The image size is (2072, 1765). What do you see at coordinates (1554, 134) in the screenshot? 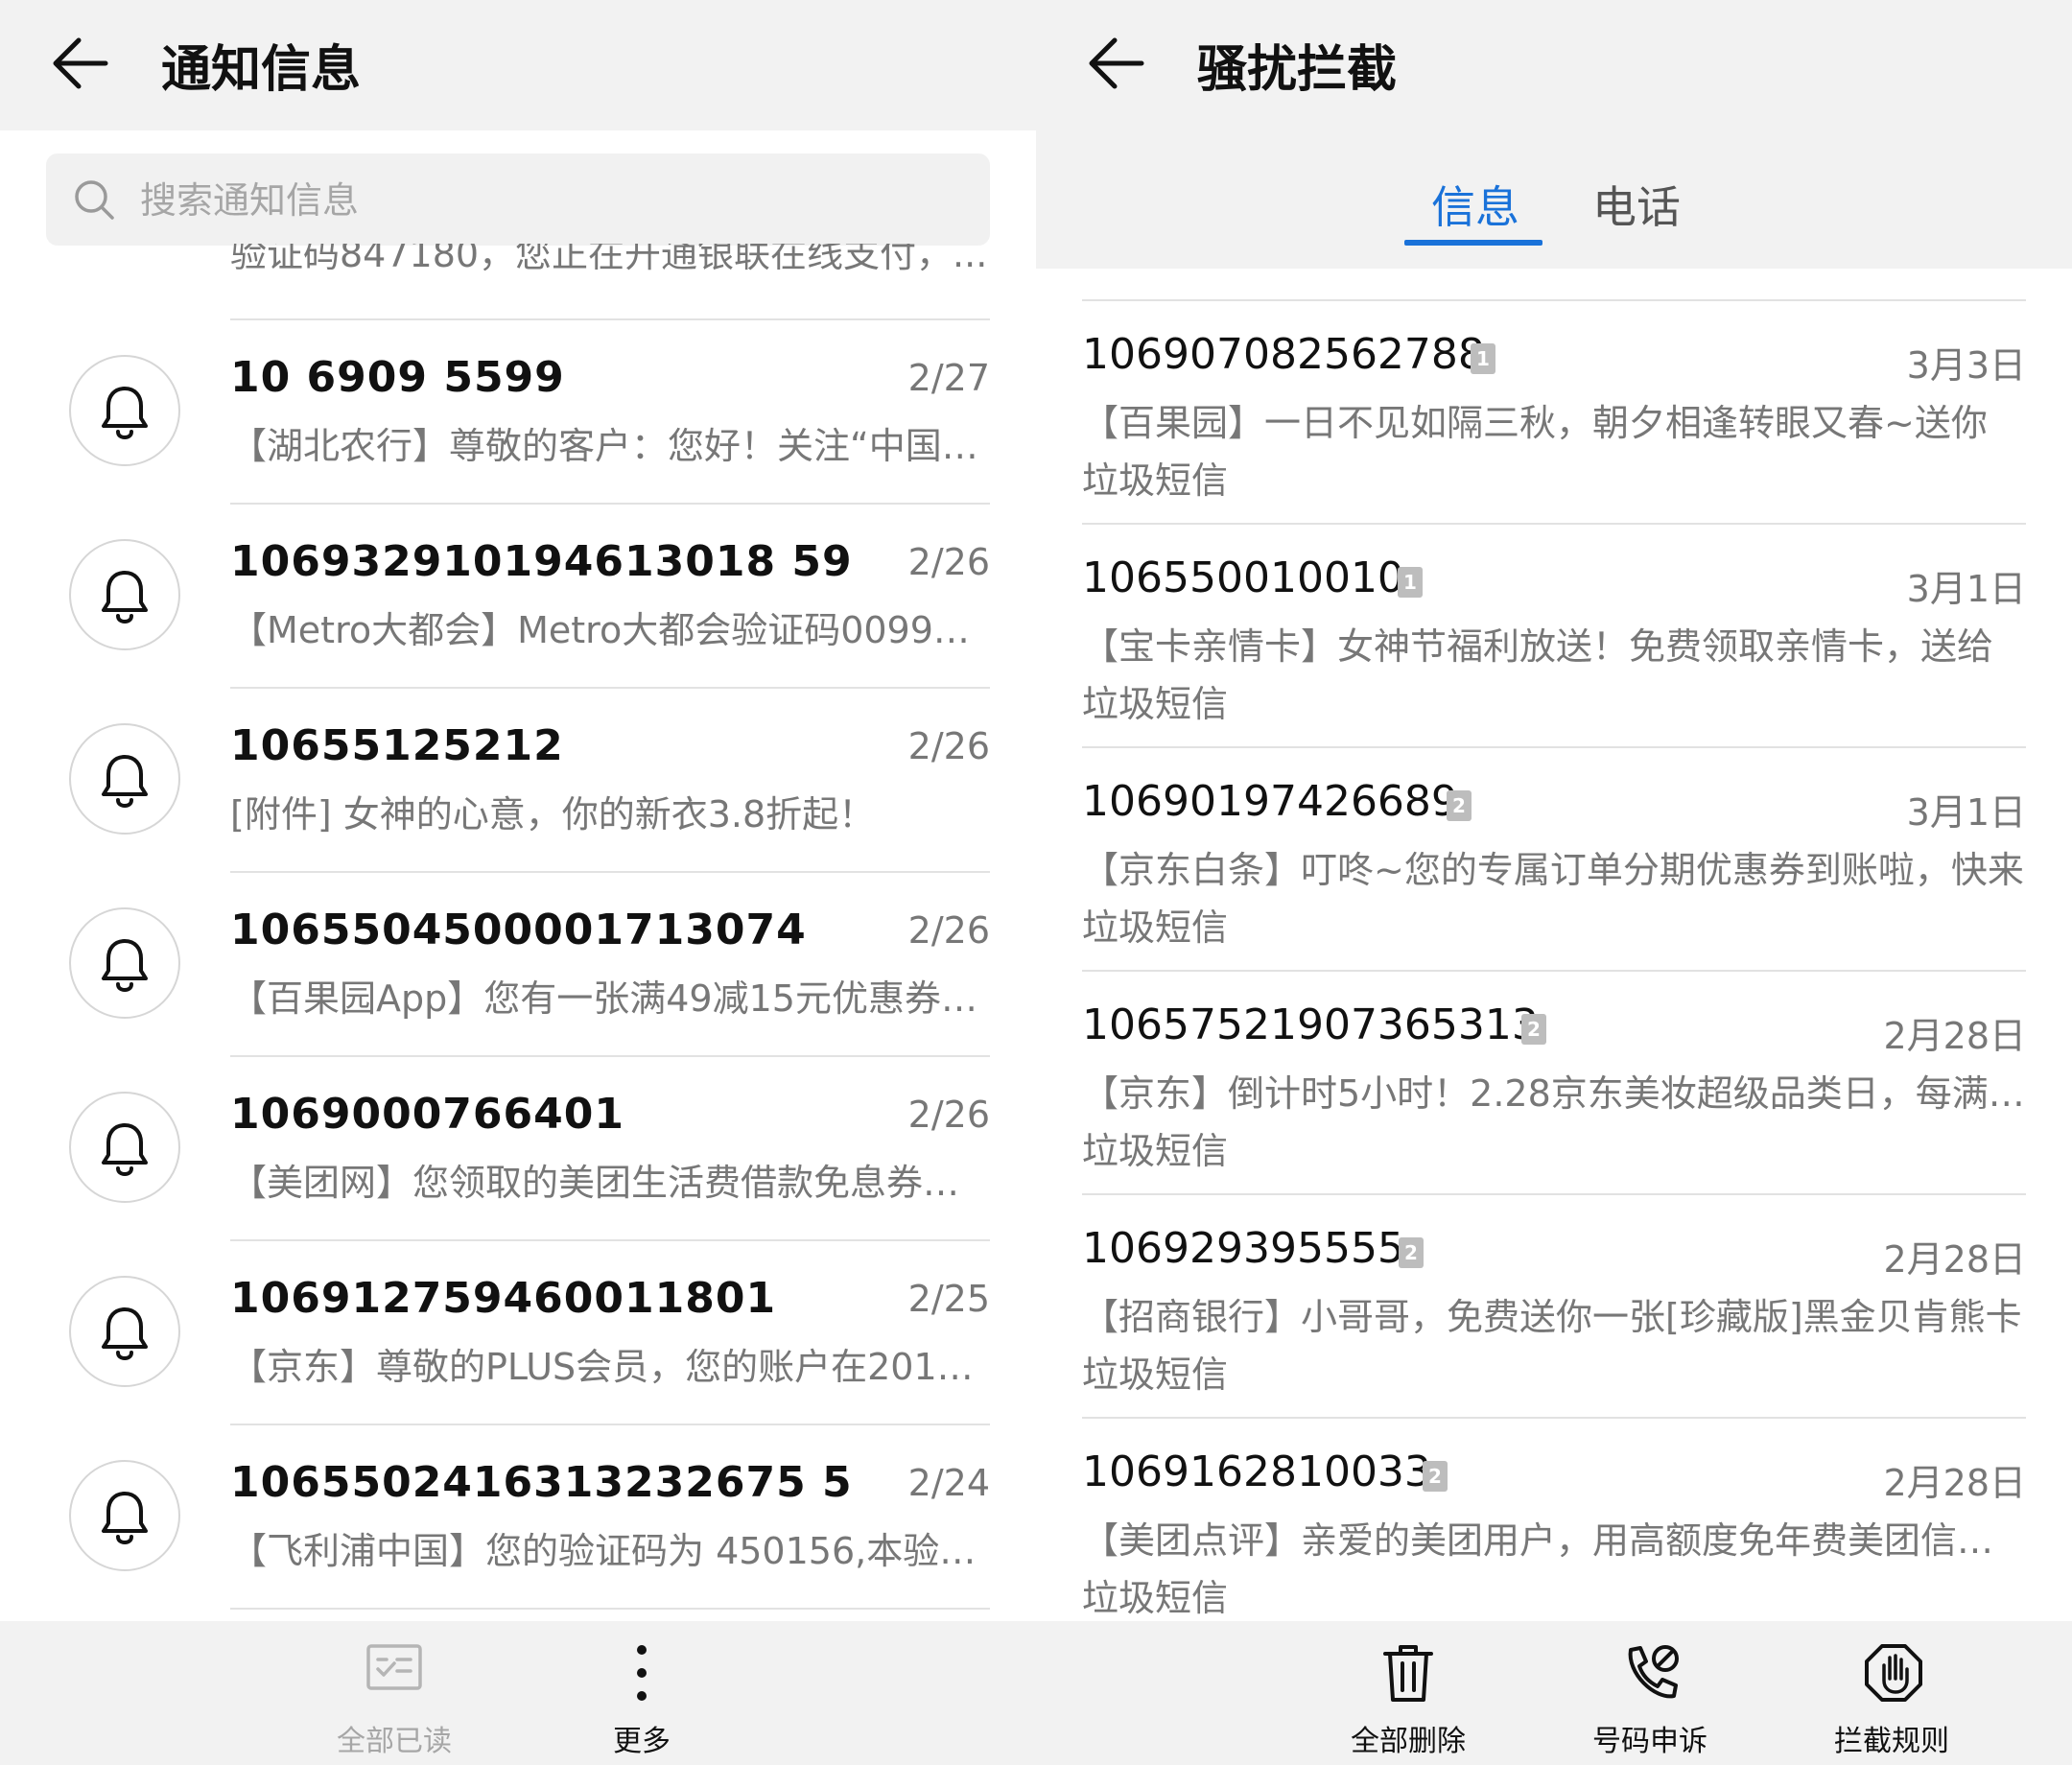
I see `spam-block-header: 骚扰拦截 信息 电话` at bounding box center [1554, 134].